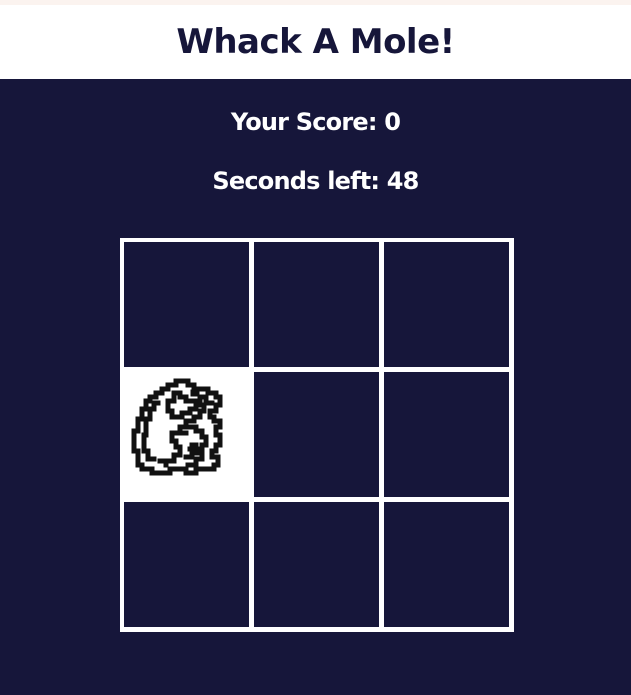 The width and height of the screenshot is (631, 695). Describe the element at coordinates (182, 427) in the screenshot. I see `mole-icon` at that location.